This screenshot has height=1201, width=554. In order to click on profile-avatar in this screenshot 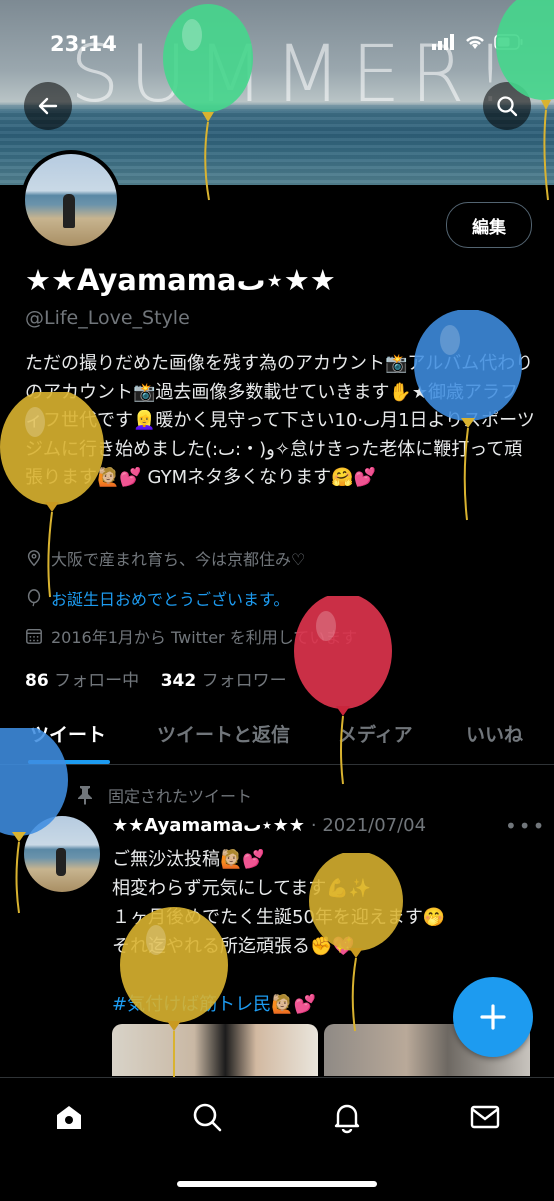, I will do `click(71, 200)`.